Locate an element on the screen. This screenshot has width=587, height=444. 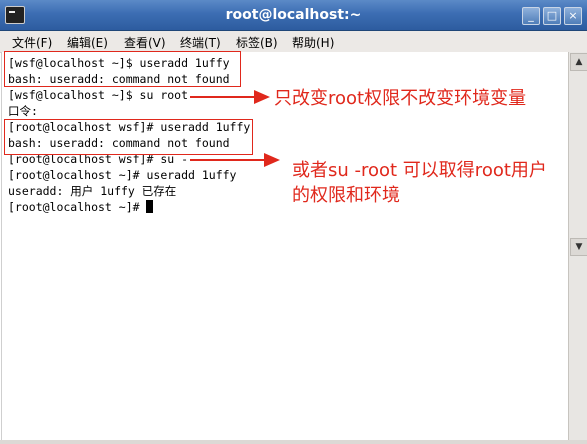
annotation-note-2-line-1: 或者su -root 可以取得root用户 is located at coordinates (419, 170).